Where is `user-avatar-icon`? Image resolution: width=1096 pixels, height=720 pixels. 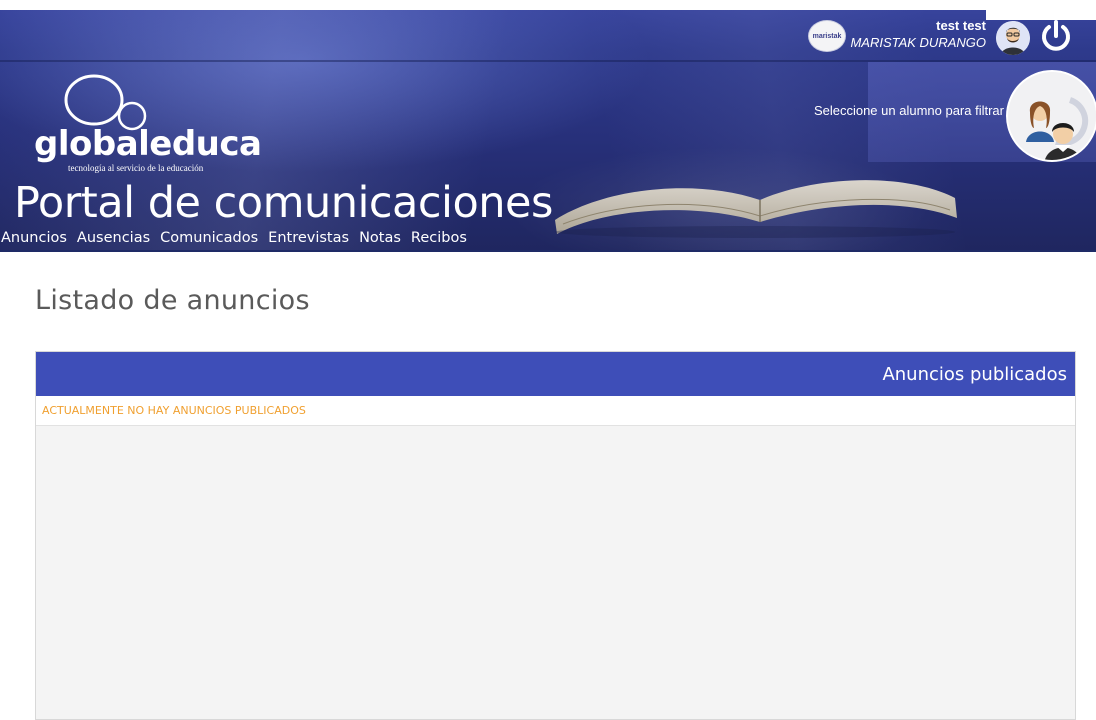
user-avatar-icon is located at coordinates (1013, 38).